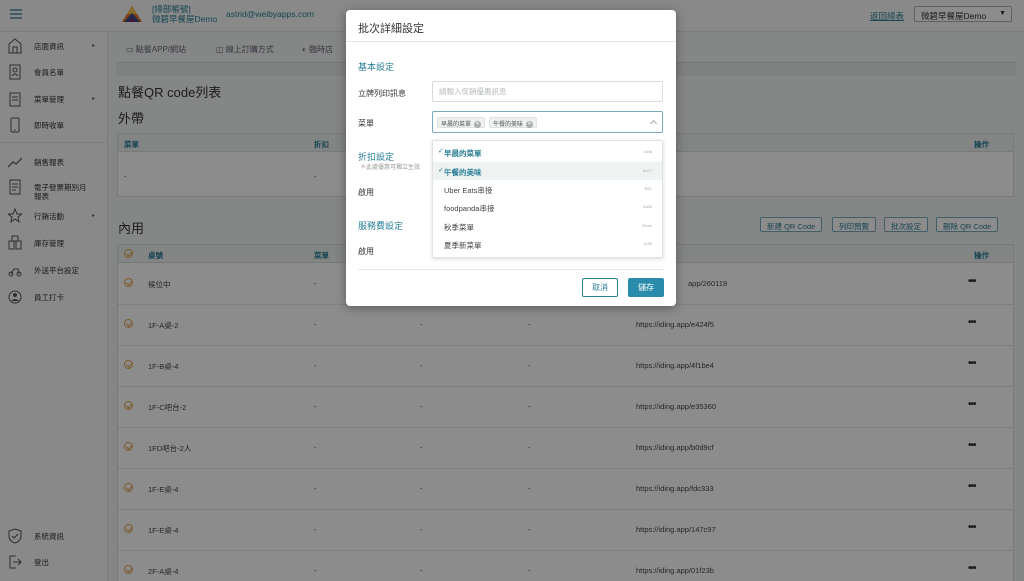 This screenshot has height=581, width=1024. Describe the element at coordinates (469, 208) in the screenshot. I see `option-label: foodpanda串接` at that location.